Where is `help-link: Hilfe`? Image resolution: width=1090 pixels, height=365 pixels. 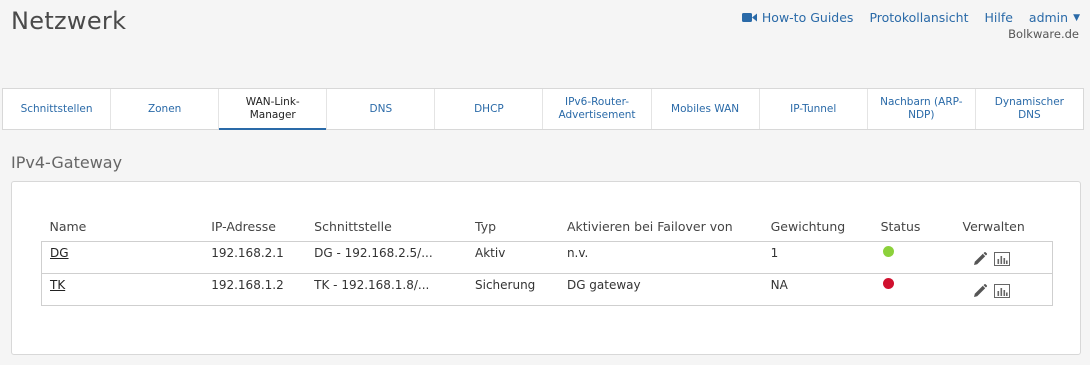
help-link: Hilfe is located at coordinates (998, 17).